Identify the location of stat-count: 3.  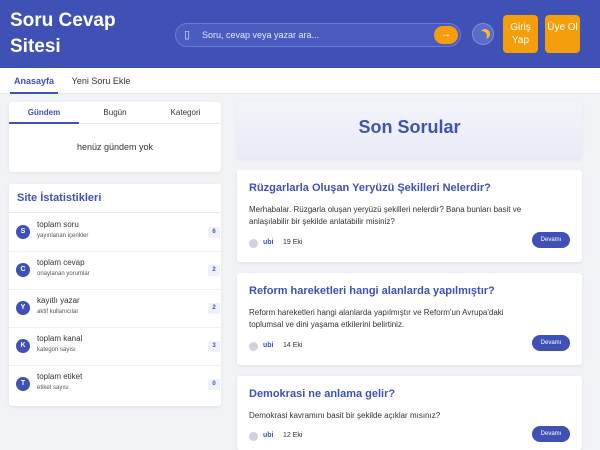
(214, 346).